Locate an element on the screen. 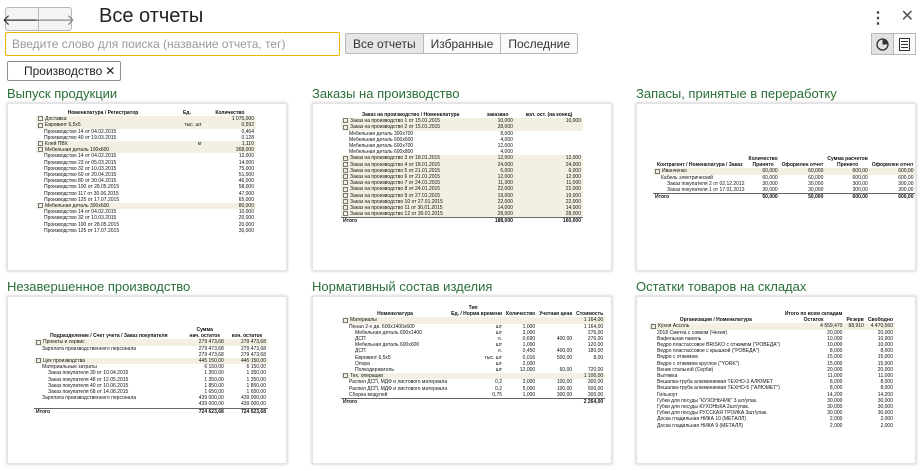 This screenshot has width=922, height=471. report-title: Остатки товаров на складах is located at coordinates (721, 286).